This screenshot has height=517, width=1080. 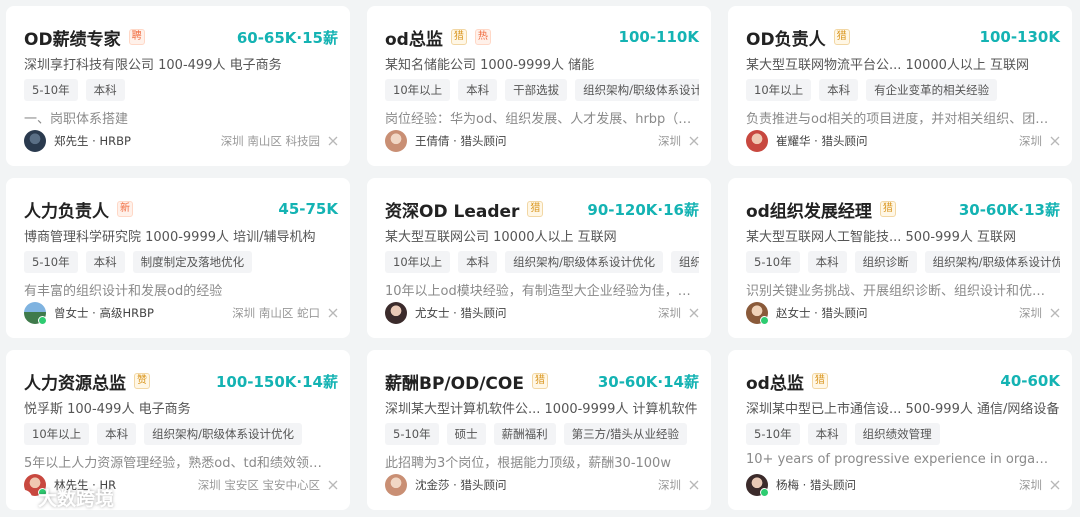 What do you see at coordinates (816, 485) in the screenshot?
I see `recruiter-name: 杨梅 · 猎头顾问` at bounding box center [816, 485].